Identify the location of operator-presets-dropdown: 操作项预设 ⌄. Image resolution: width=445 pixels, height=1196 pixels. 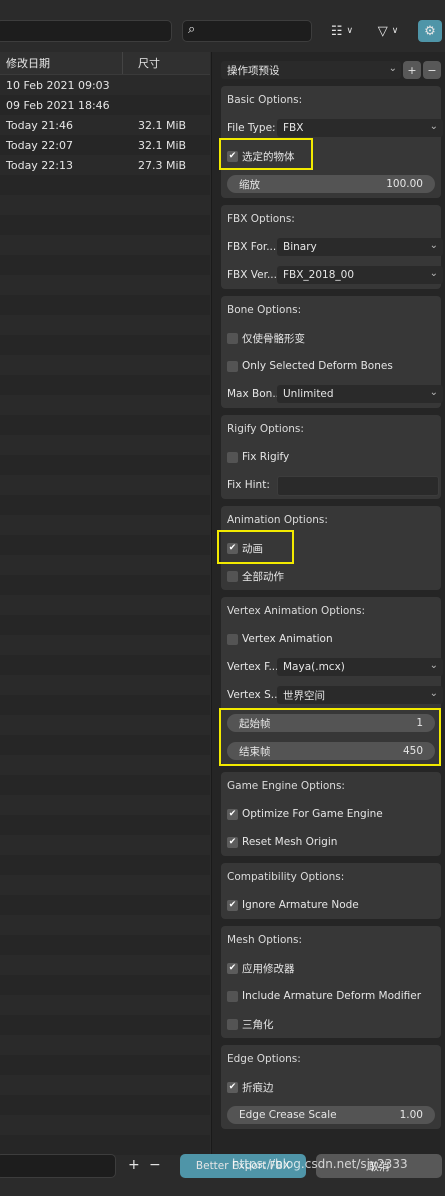
(311, 70).